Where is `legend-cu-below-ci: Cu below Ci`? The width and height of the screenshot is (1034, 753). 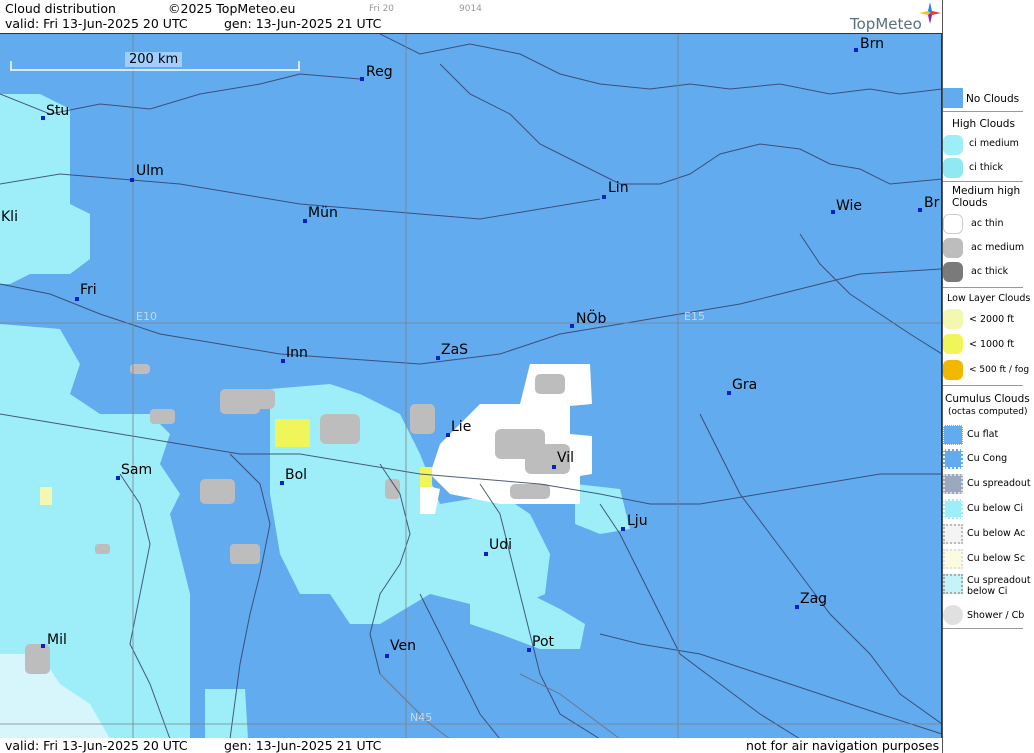 legend-cu-below-ci: Cu below Ci is located at coordinates (995, 508).